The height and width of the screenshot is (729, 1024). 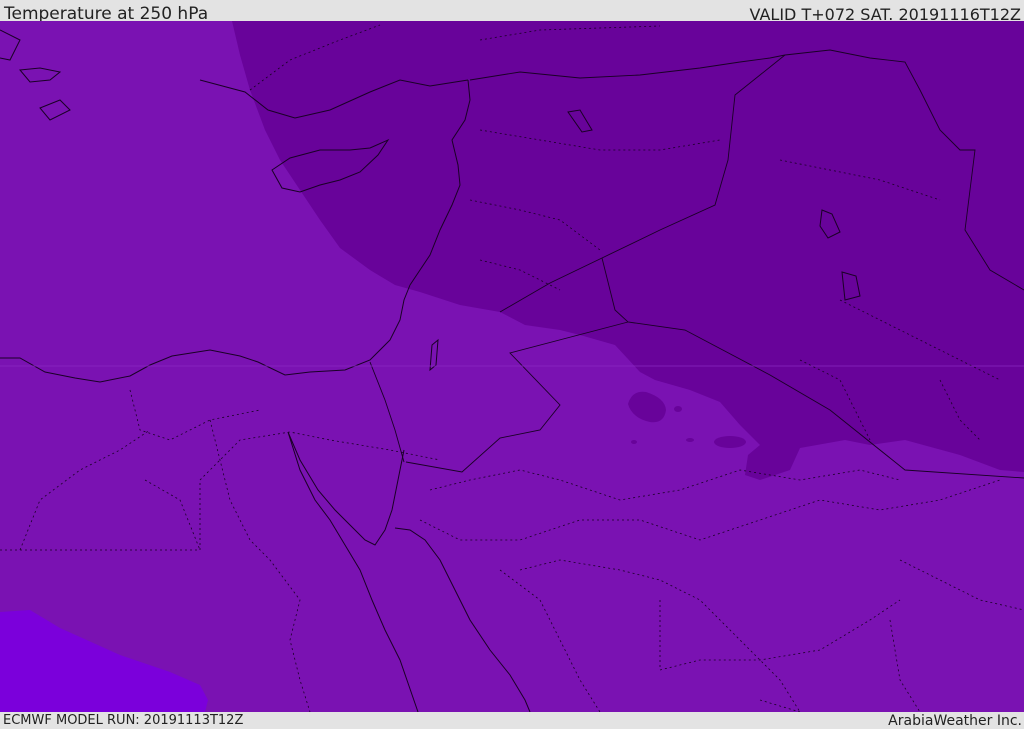 What do you see at coordinates (955, 721) in the screenshot?
I see `credit-label: ArabiaWeather Inc.` at bounding box center [955, 721].